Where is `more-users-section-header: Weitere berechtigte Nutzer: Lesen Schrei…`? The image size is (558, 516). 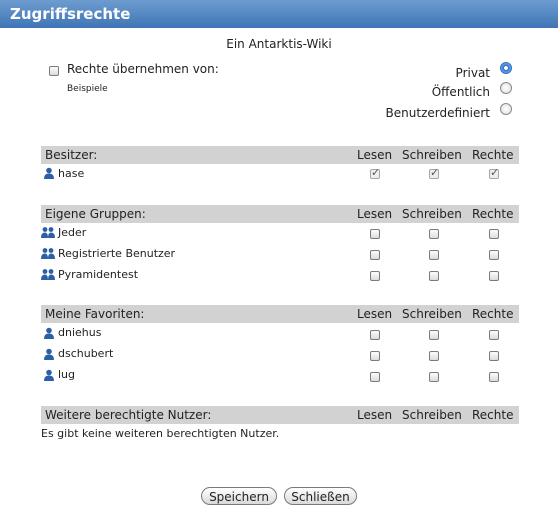
more-users-section-header: Weitere berechtigte Nutzer: Lesen Schrei… is located at coordinates (280, 415).